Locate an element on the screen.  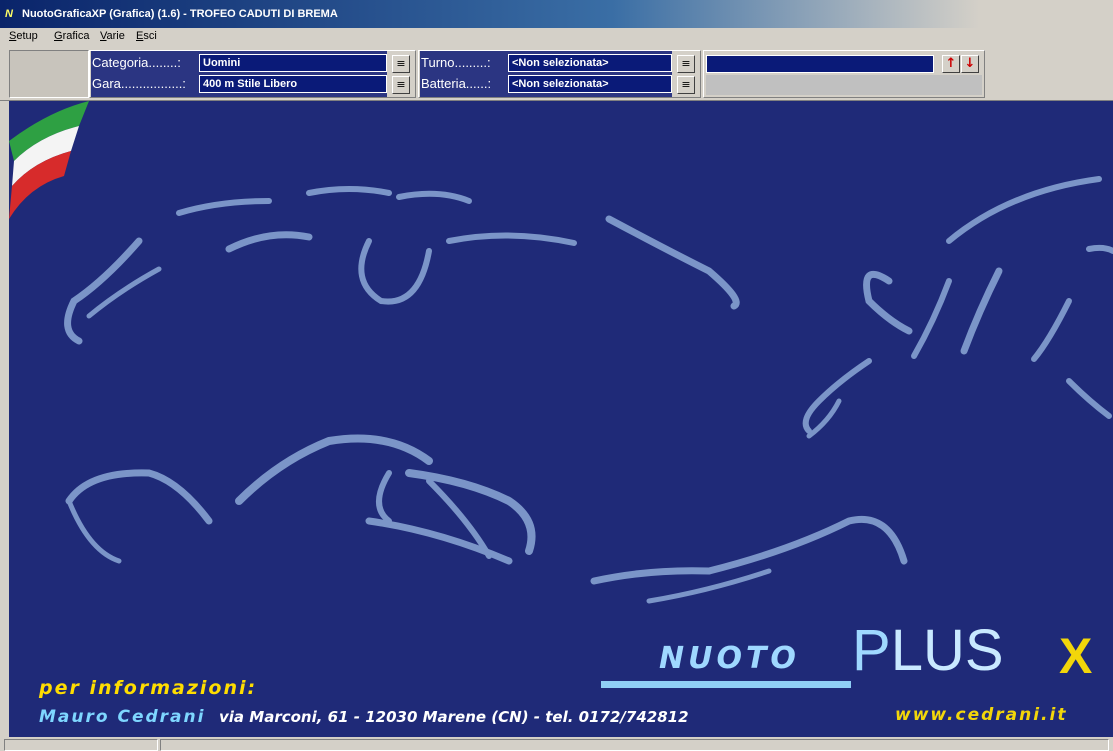
brand-nuoto-text: NUOTO is located at coordinates (729, 658).